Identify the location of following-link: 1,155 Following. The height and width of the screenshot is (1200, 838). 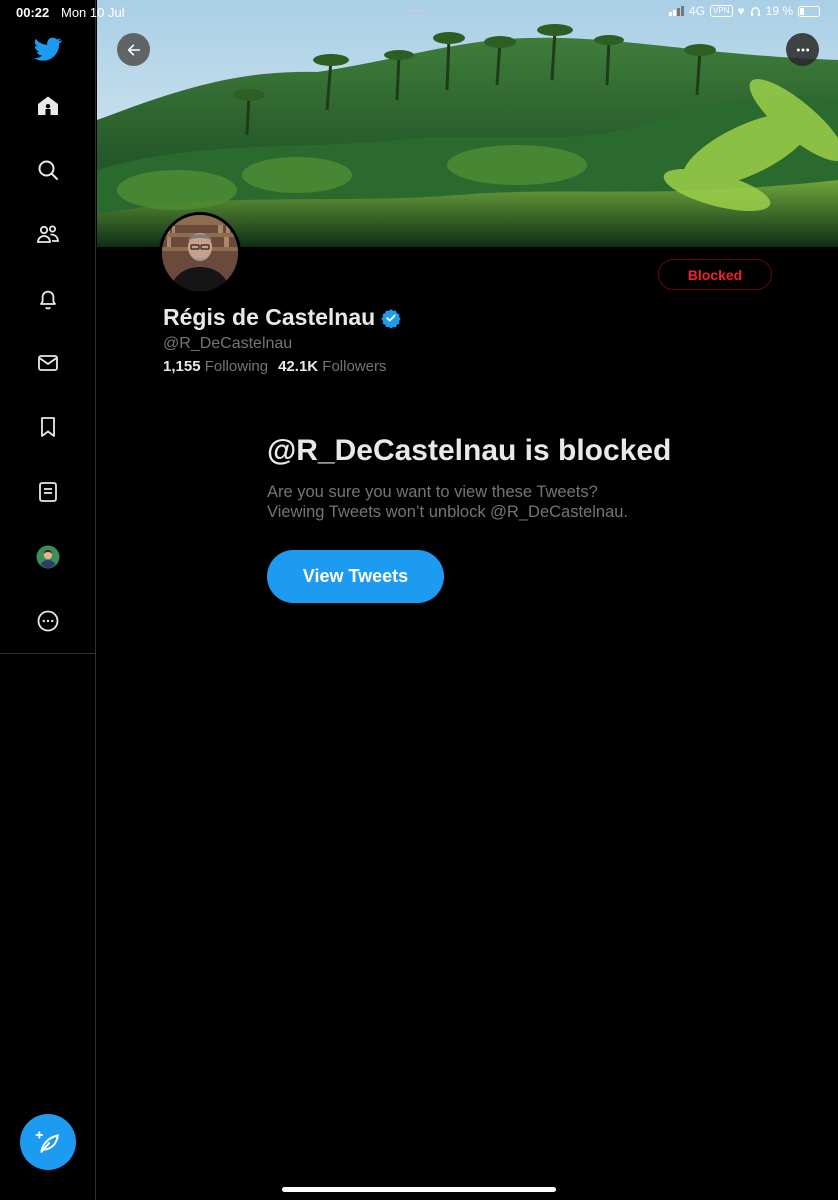
(215, 366).